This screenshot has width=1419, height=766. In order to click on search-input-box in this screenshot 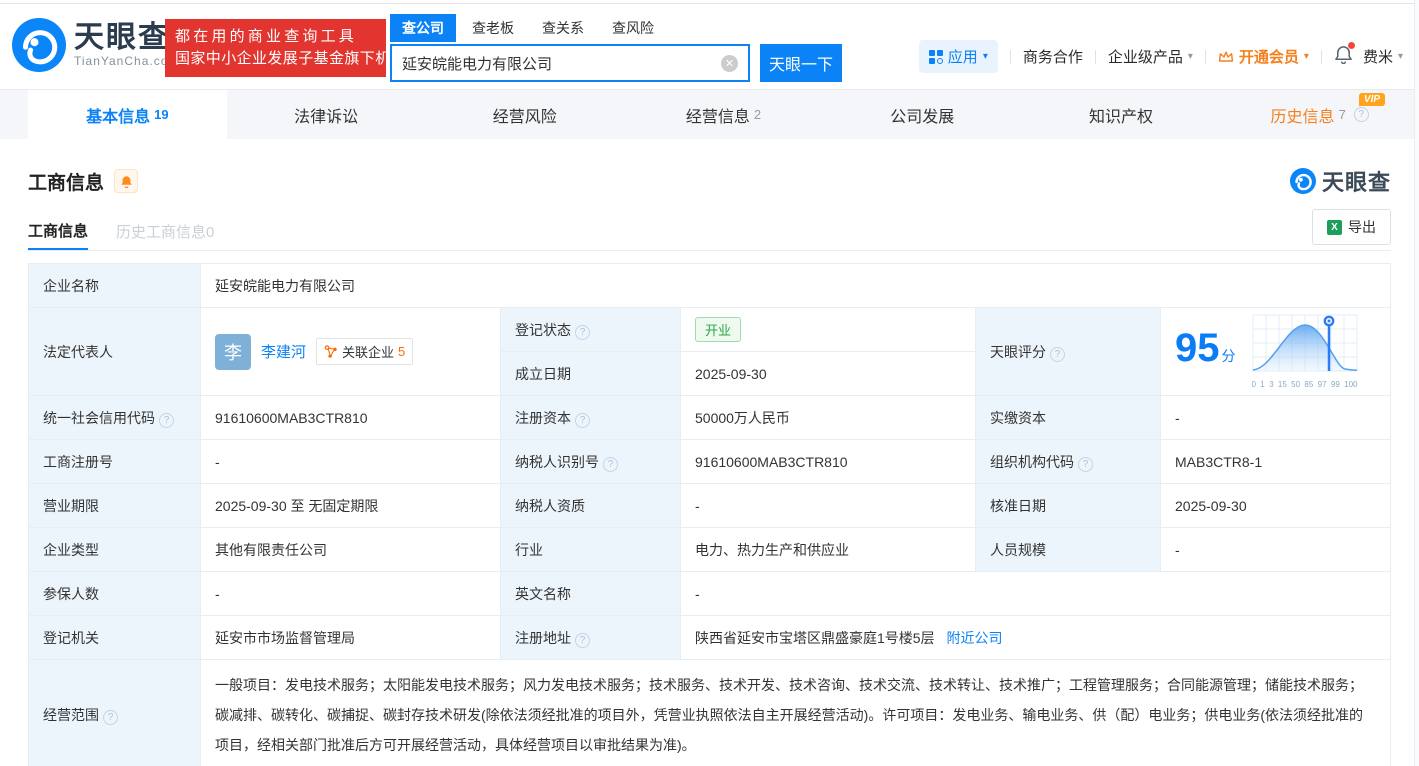, I will do `click(570, 63)`.